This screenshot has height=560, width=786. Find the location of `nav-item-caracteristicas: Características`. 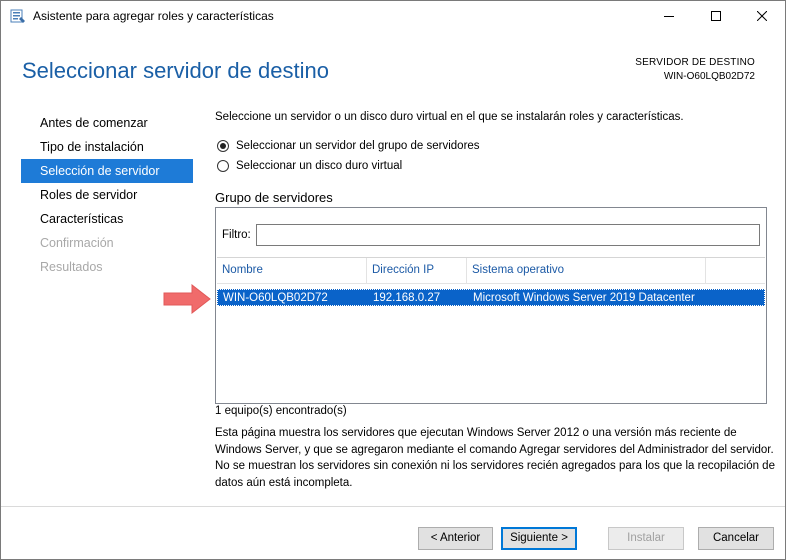

nav-item-caracteristicas: Características is located at coordinates (107, 219).